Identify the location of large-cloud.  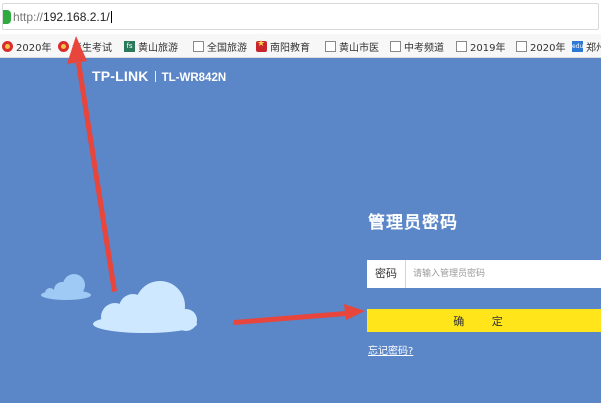
(145, 307).